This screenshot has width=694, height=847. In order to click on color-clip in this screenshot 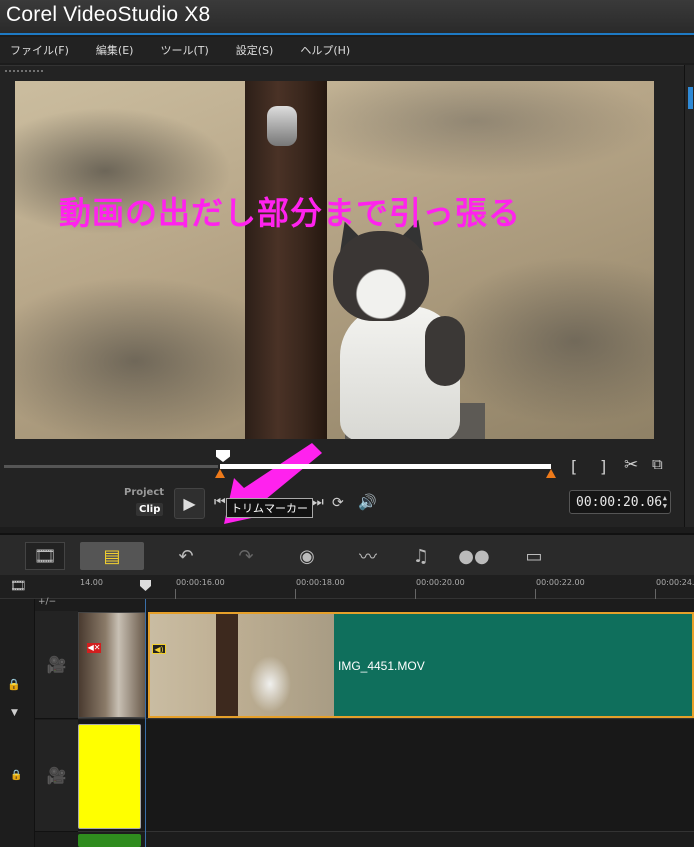, I will do `click(109, 776)`.